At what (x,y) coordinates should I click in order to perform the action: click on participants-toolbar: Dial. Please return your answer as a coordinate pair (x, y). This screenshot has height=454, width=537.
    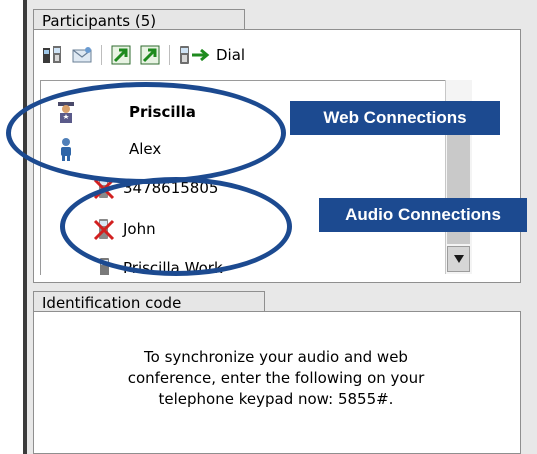
    Looking at the image, I should click on (142, 55).